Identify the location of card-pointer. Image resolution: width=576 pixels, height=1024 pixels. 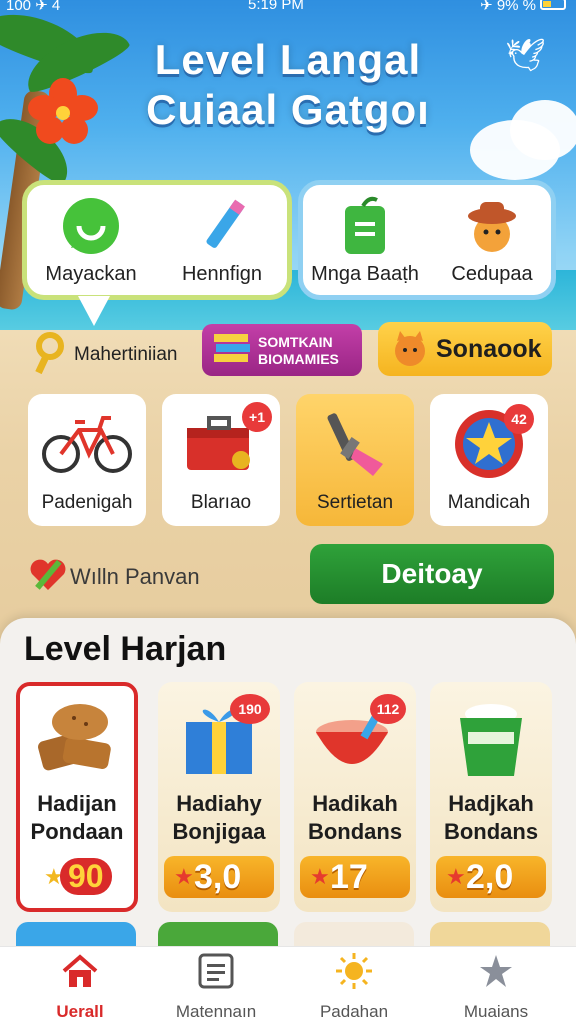
(94, 311).